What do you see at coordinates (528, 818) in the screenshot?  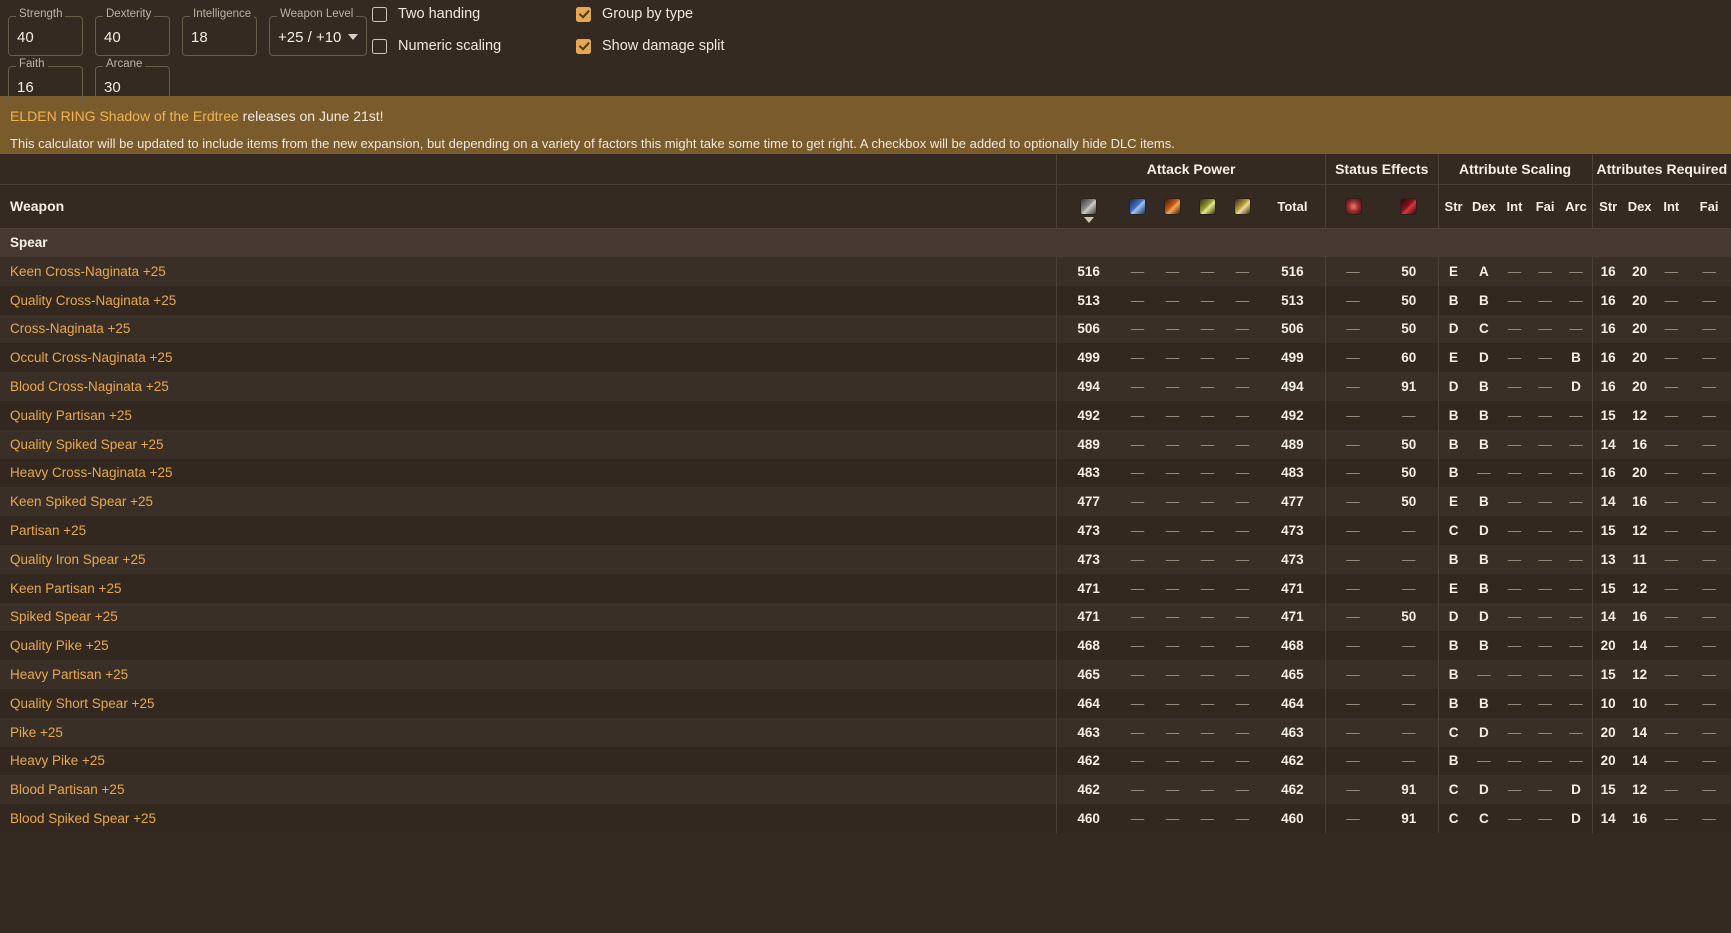 I see `weapon-name-link: Blood Spiked Spear +25` at bounding box center [528, 818].